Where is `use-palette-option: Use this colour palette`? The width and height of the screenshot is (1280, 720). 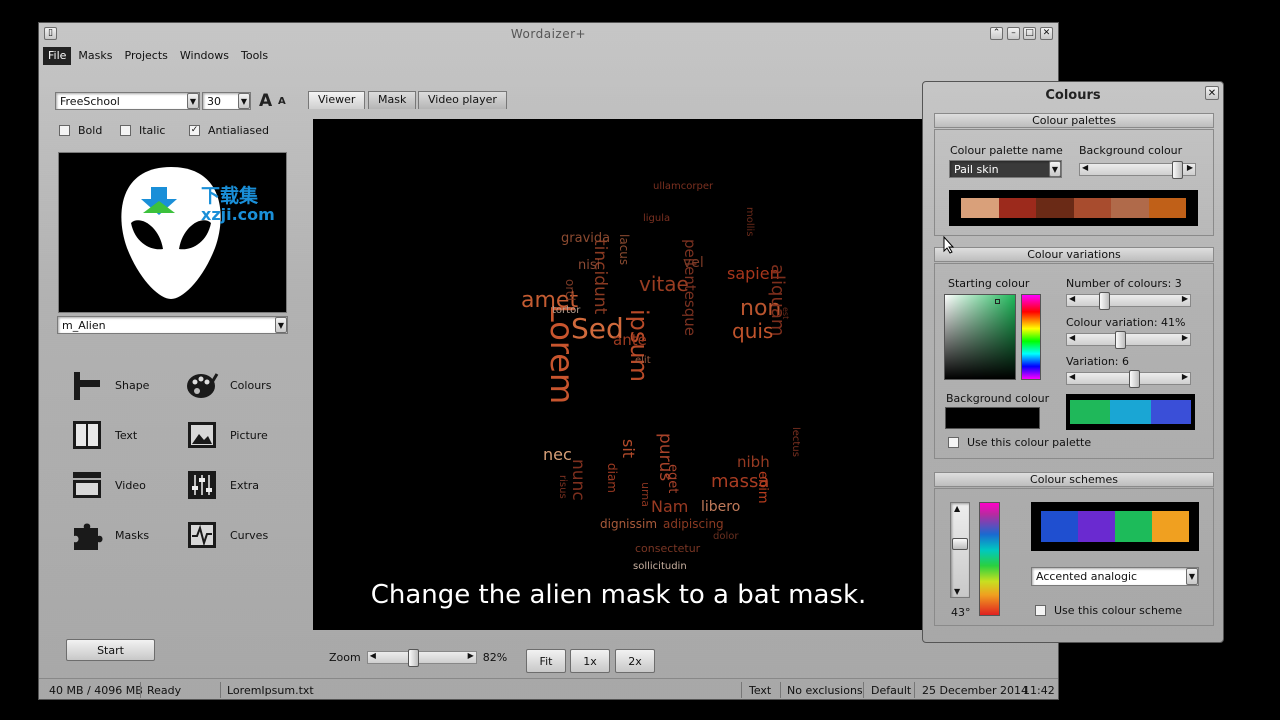 use-palette-option: Use this colour palette is located at coordinates (1019, 442).